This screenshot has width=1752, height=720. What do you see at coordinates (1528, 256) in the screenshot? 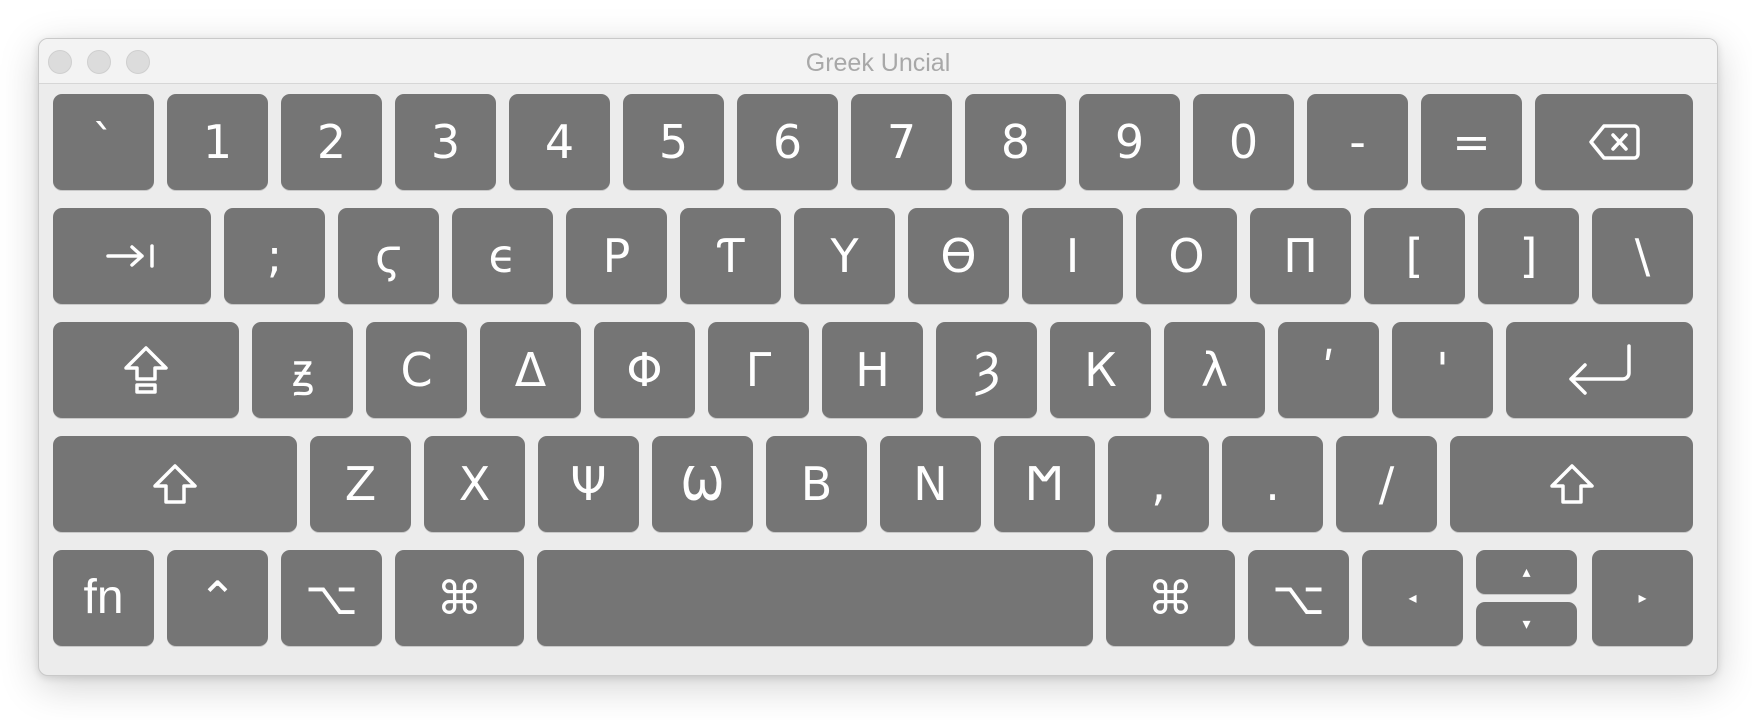
I see `key-right-bracket: ]` at bounding box center [1528, 256].